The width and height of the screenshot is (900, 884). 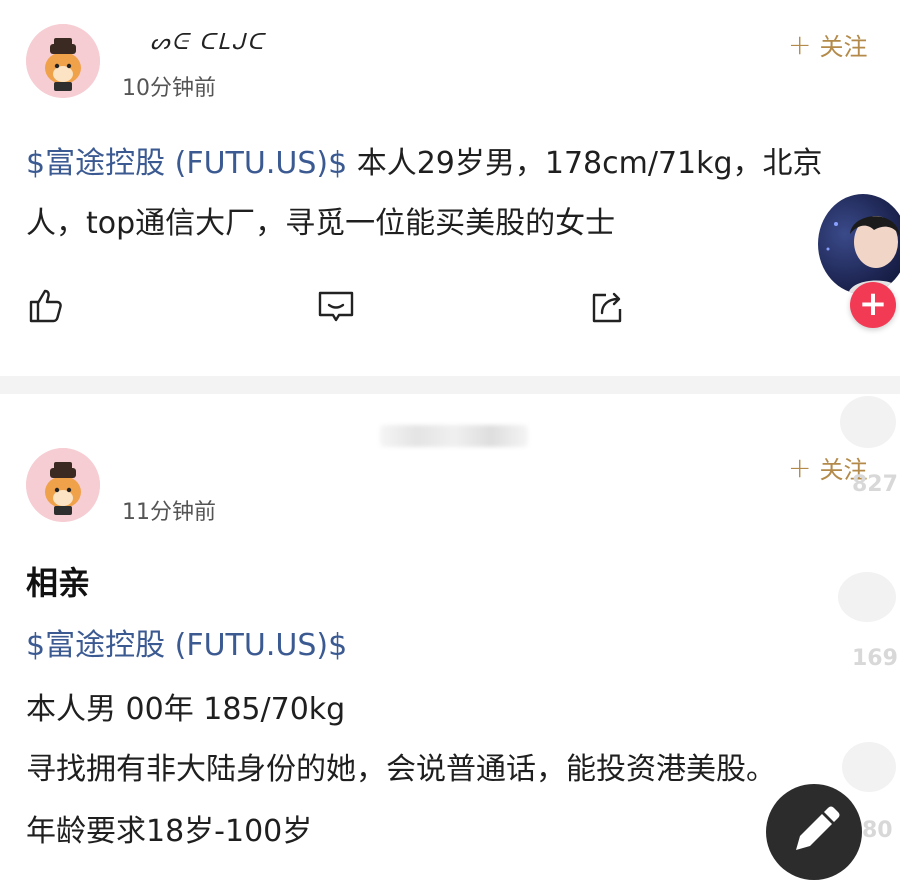 What do you see at coordinates (169, 831) in the screenshot?
I see `post-text-line-3: 年龄要求18岁-100岁` at bounding box center [169, 831].